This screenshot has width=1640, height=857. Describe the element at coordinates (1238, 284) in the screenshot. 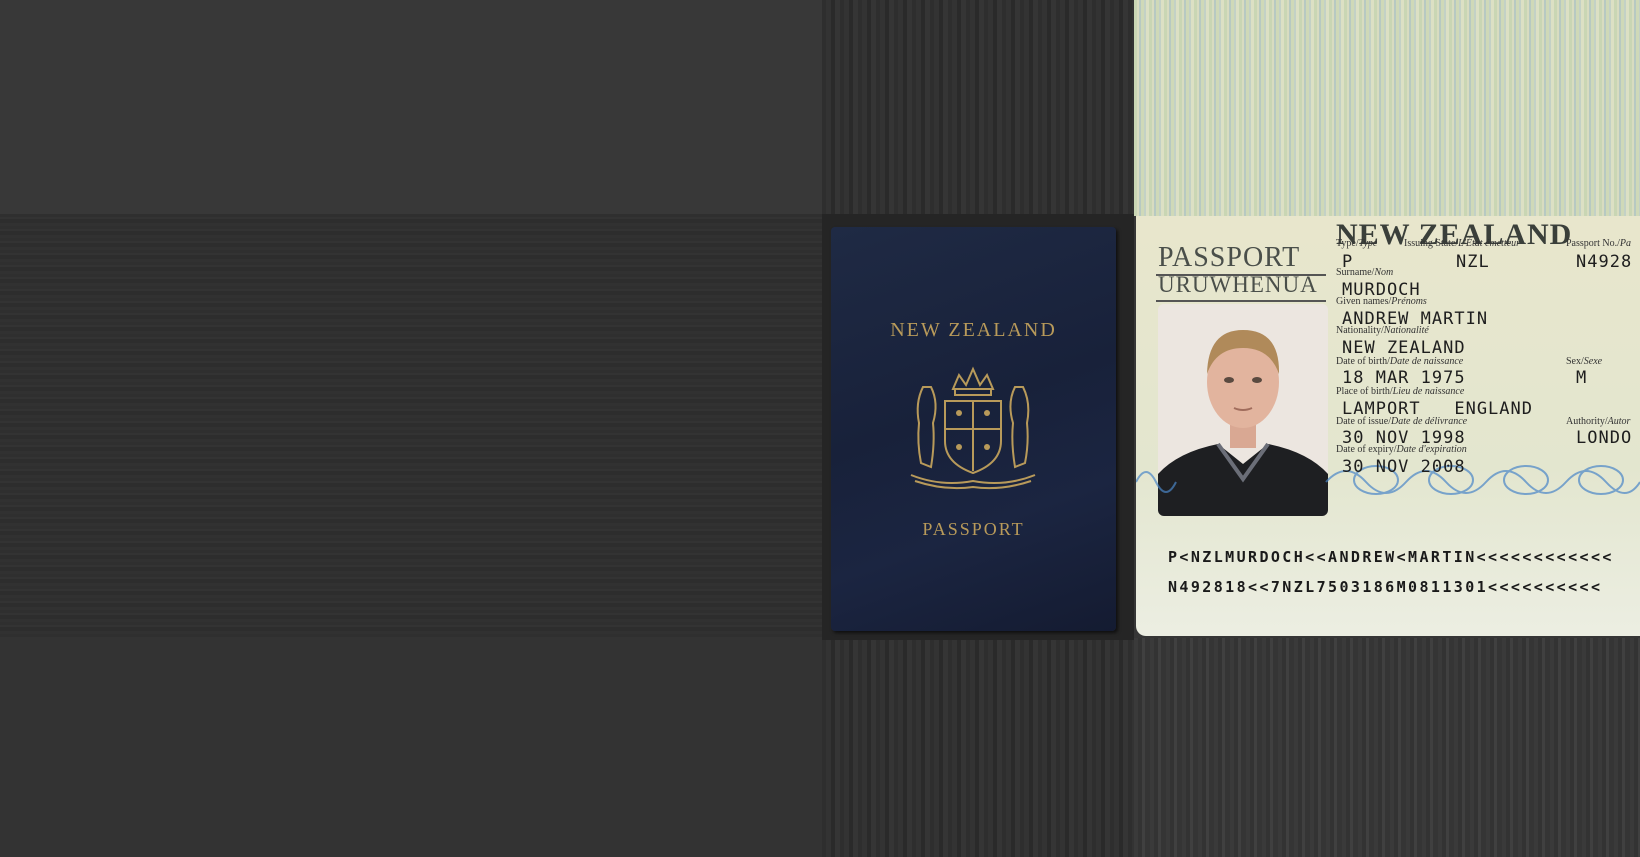

I see `maori-word: URUWHENUA` at that location.